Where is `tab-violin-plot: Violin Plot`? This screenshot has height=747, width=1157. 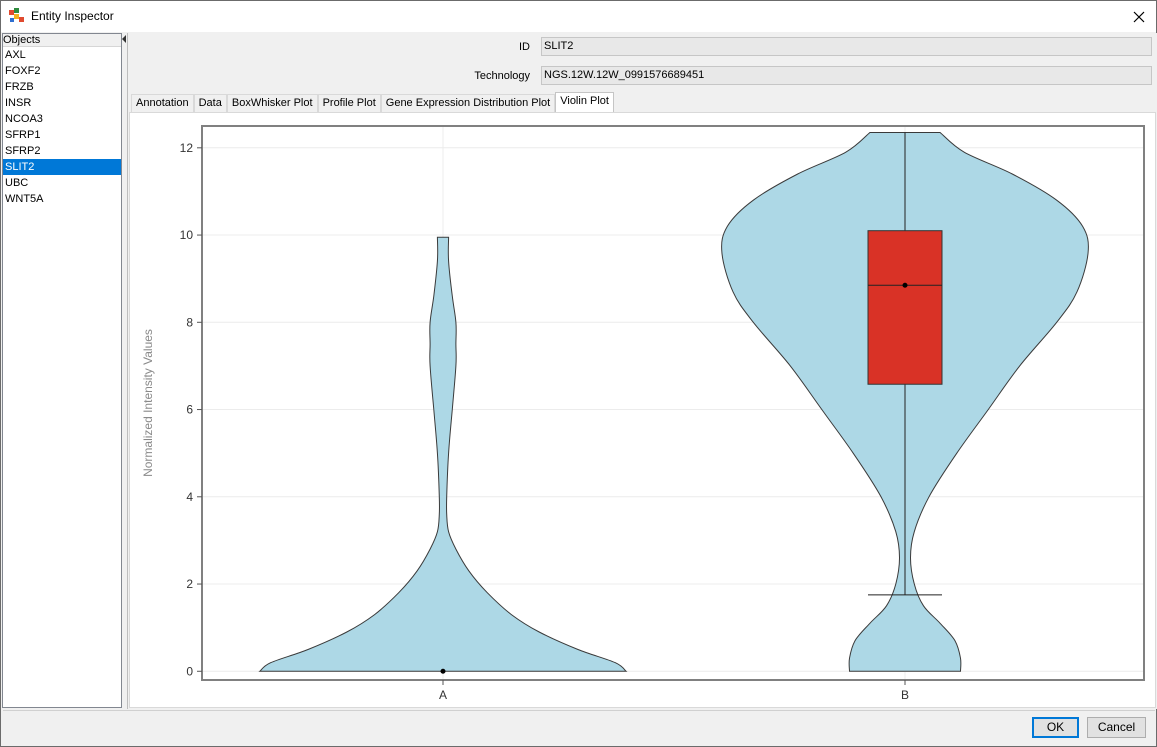 tab-violin-plot: Violin Plot is located at coordinates (584, 102).